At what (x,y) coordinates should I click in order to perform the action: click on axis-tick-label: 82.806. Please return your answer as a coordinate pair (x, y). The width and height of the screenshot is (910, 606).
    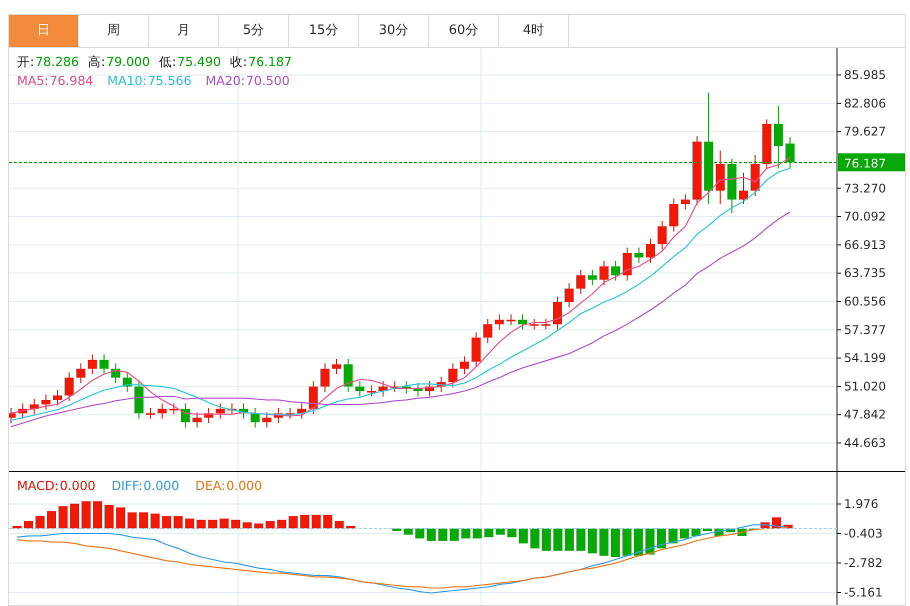
    Looking at the image, I should click on (865, 103).